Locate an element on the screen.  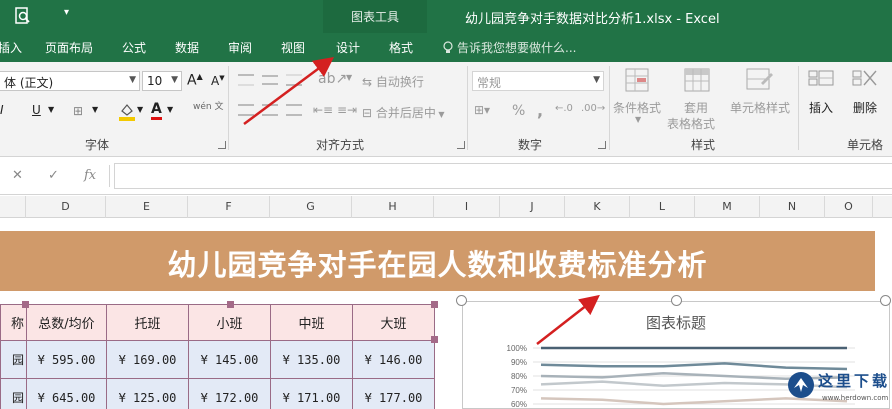
align-center-icon is located at coordinates (270, 110).